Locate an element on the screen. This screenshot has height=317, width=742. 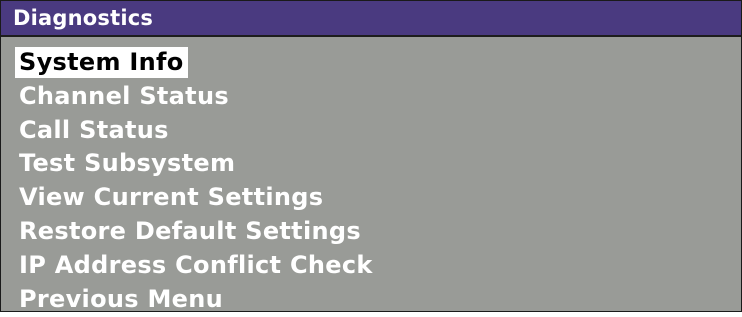
title-bar: Diagnostics is located at coordinates (371, 19).